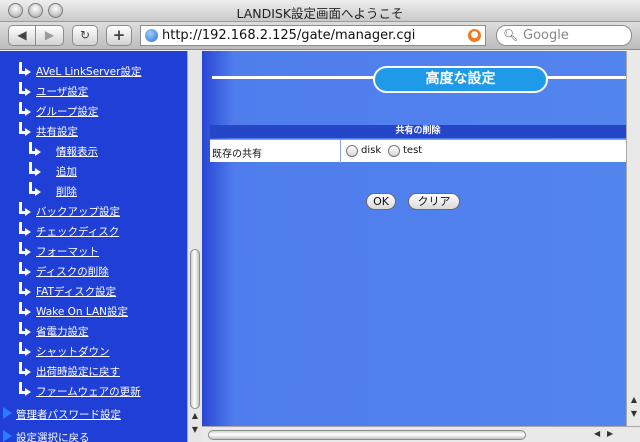 The image size is (640, 442). What do you see at coordinates (381, 201) in the screenshot?
I see `ok-button: OK` at bounding box center [381, 201].